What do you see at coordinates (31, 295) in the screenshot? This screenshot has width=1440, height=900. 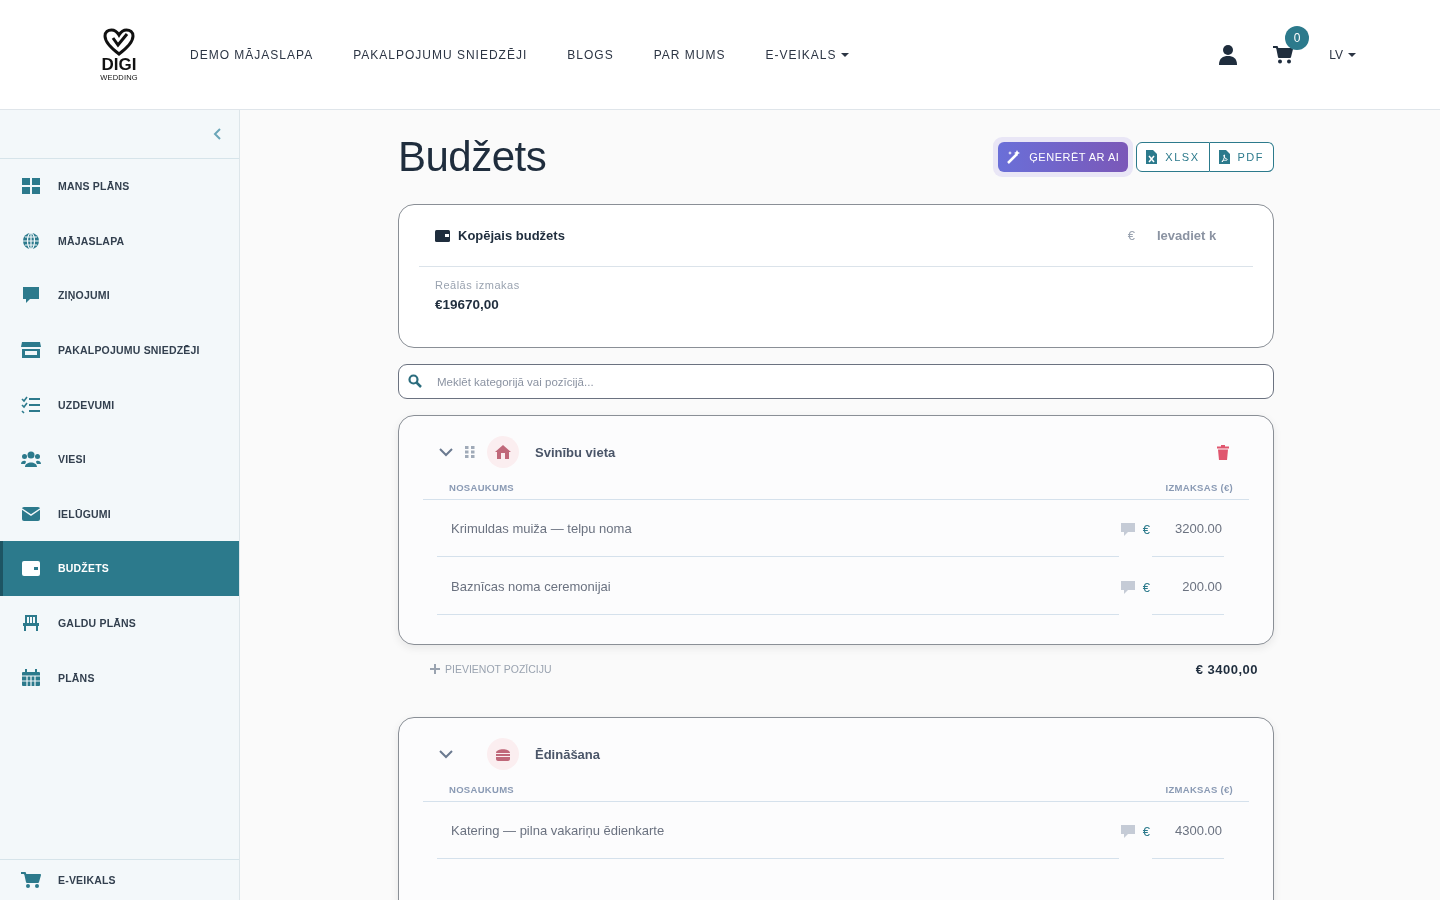 I see `chat-icon` at bounding box center [31, 295].